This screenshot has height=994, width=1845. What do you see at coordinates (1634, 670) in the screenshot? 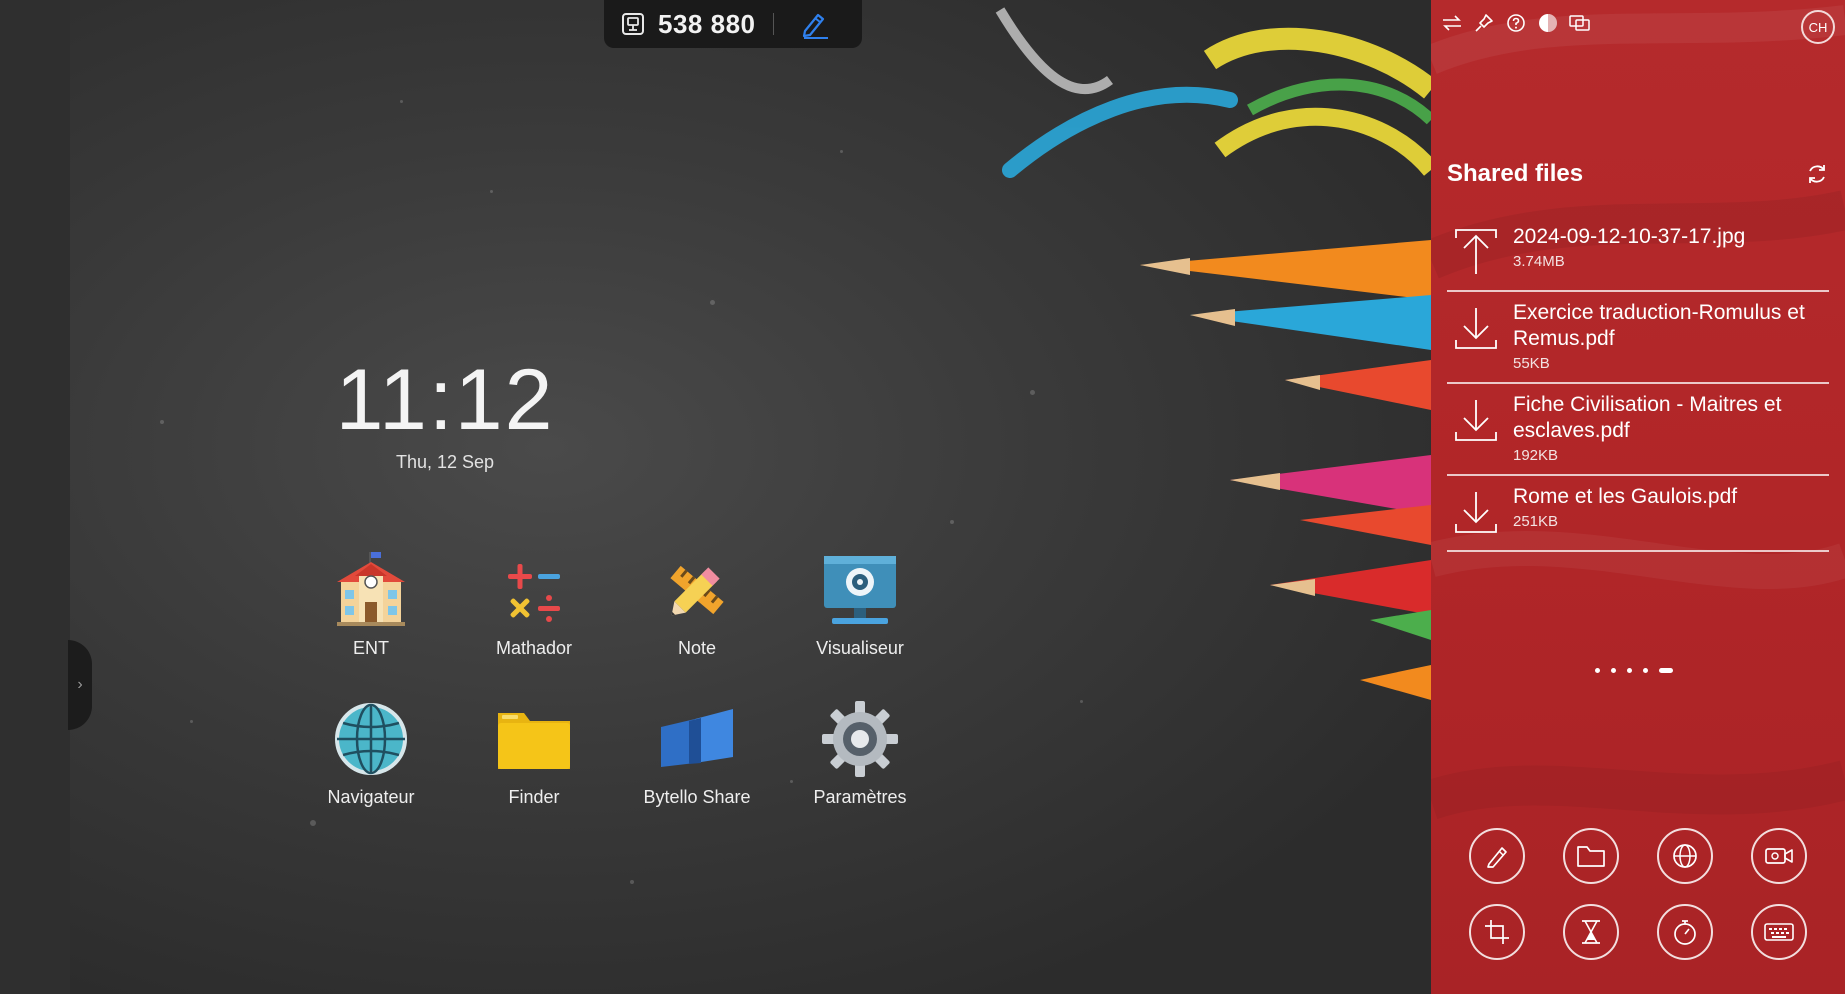
I see `page-indicator` at bounding box center [1634, 670].